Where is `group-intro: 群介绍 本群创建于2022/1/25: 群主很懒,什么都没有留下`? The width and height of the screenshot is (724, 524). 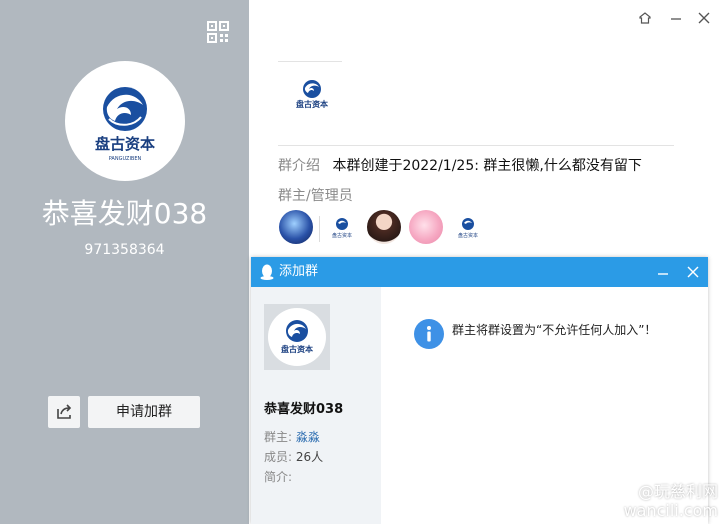
group-intro: 群介绍 本群创建于2022/1/25: 群主很懒,什么都没有留下 is located at coordinates (460, 166).